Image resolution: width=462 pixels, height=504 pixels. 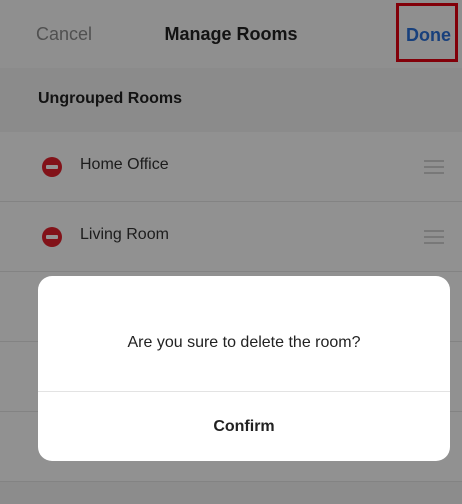 I want to click on confirm-button: Confirm, so click(x=244, y=426).